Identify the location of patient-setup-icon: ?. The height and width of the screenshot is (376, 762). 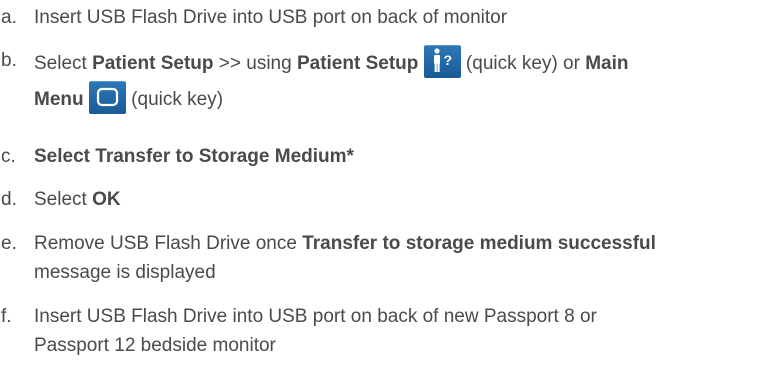
(442, 62).